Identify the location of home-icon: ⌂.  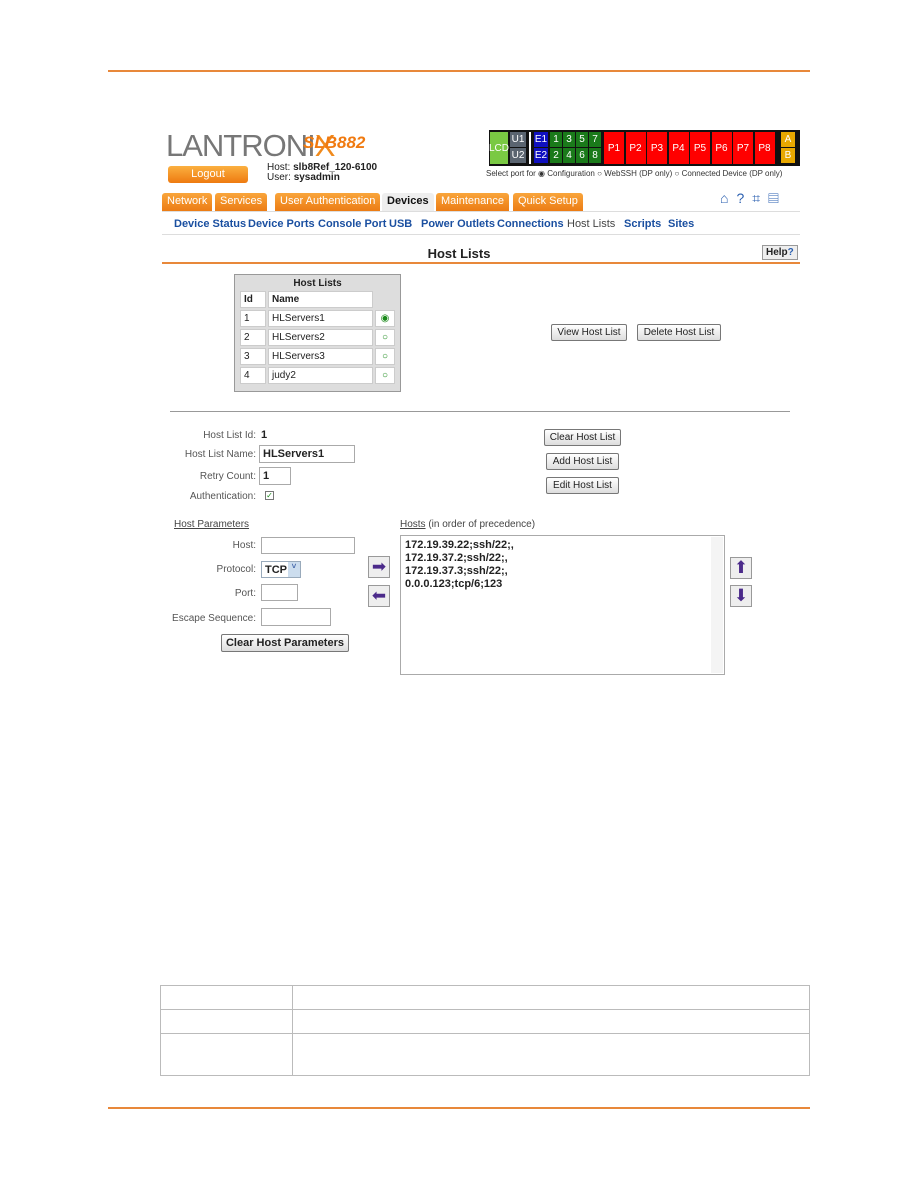
(728, 198).